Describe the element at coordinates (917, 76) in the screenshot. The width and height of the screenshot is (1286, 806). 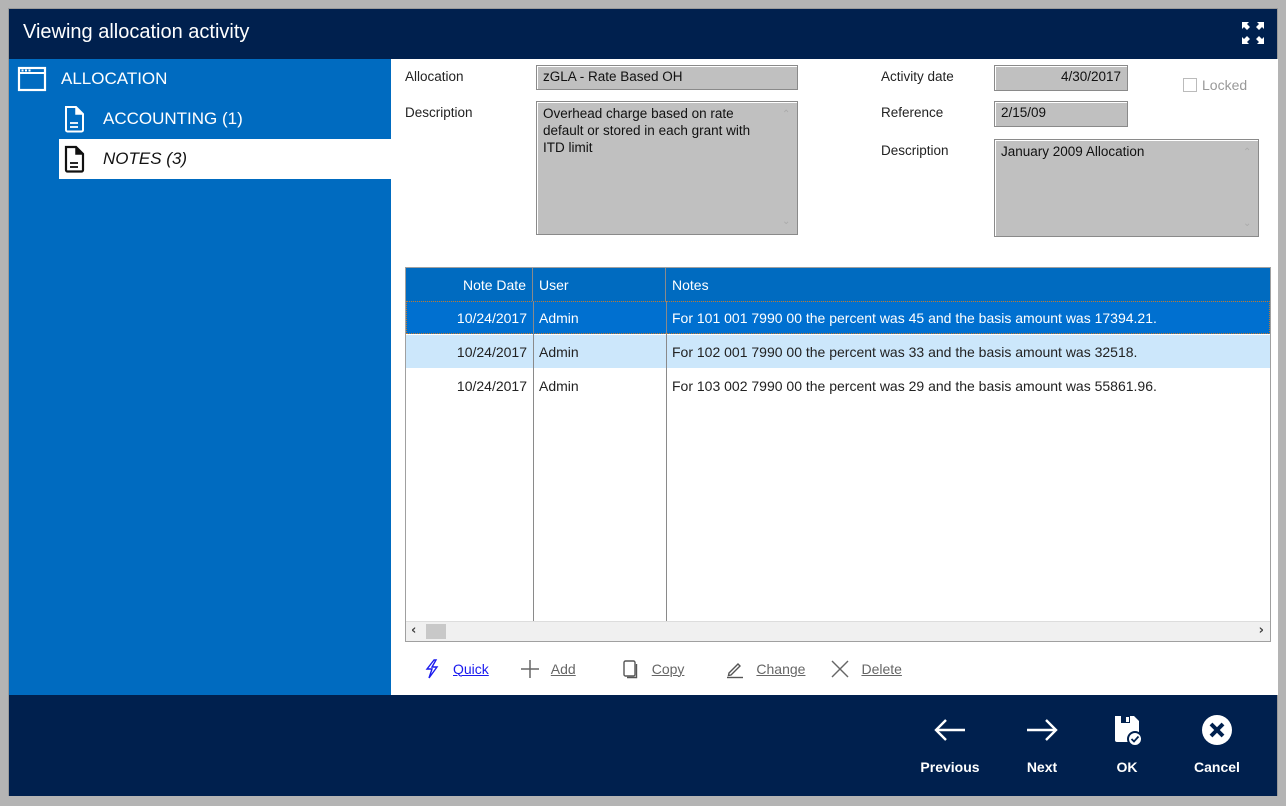
I see `activity-date-label: Activity date` at that location.